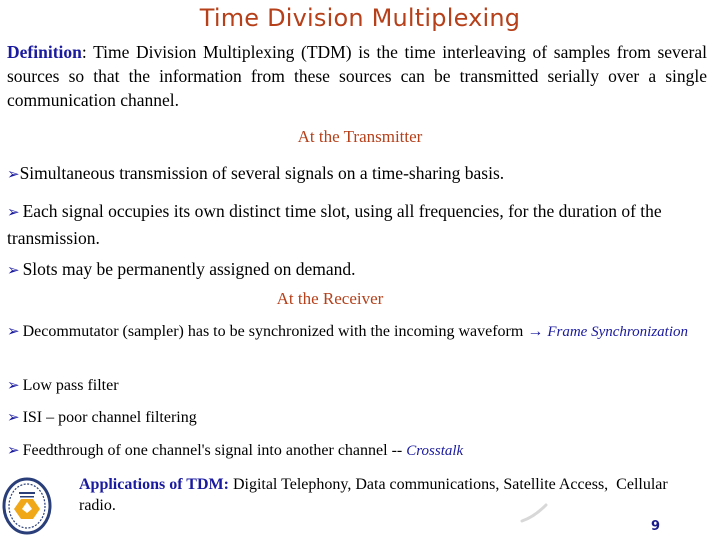 The image size is (720, 540). What do you see at coordinates (359, 386) in the screenshot?
I see `receiver-bullet: ➢ Low pass filter` at bounding box center [359, 386].